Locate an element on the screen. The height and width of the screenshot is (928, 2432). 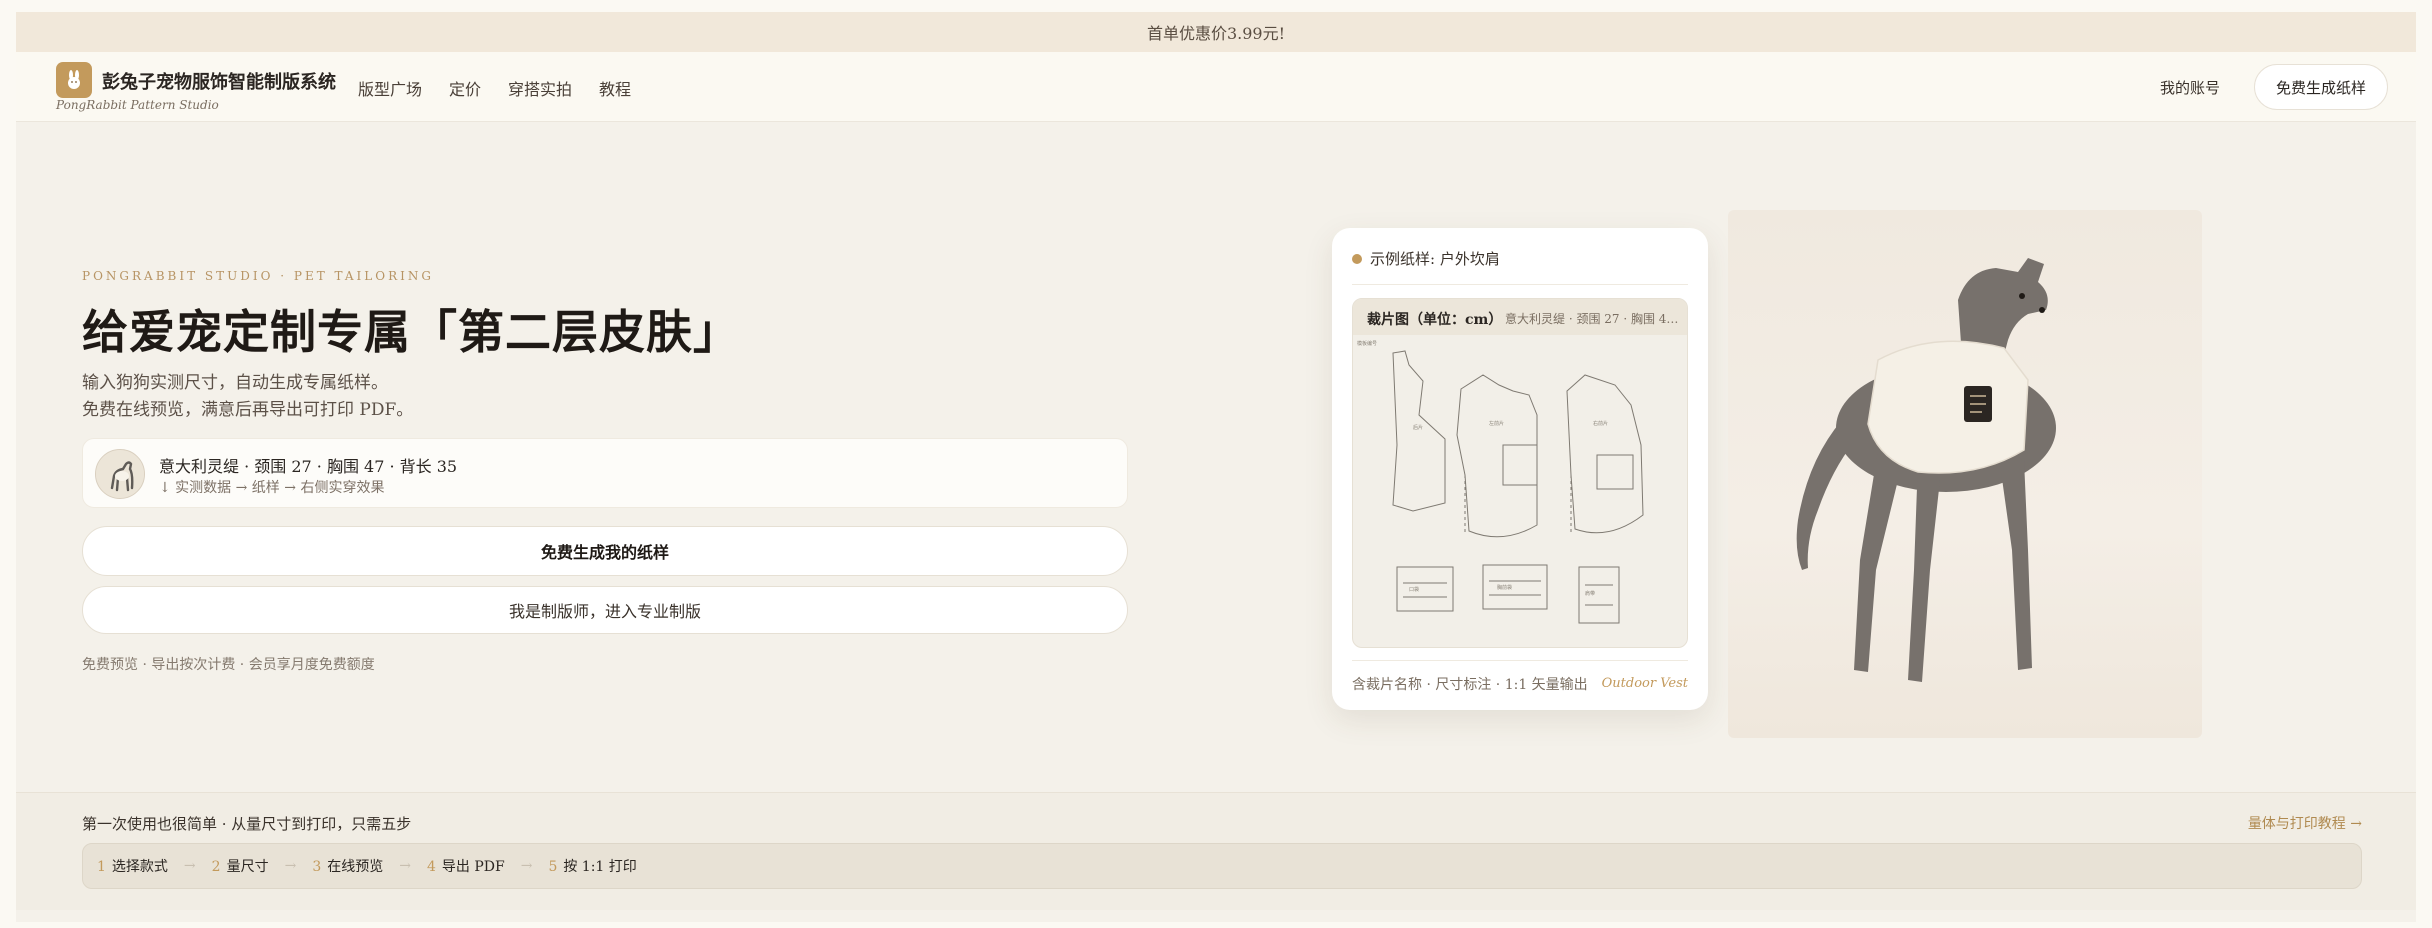
rabbit-icon is located at coordinates (74, 80).